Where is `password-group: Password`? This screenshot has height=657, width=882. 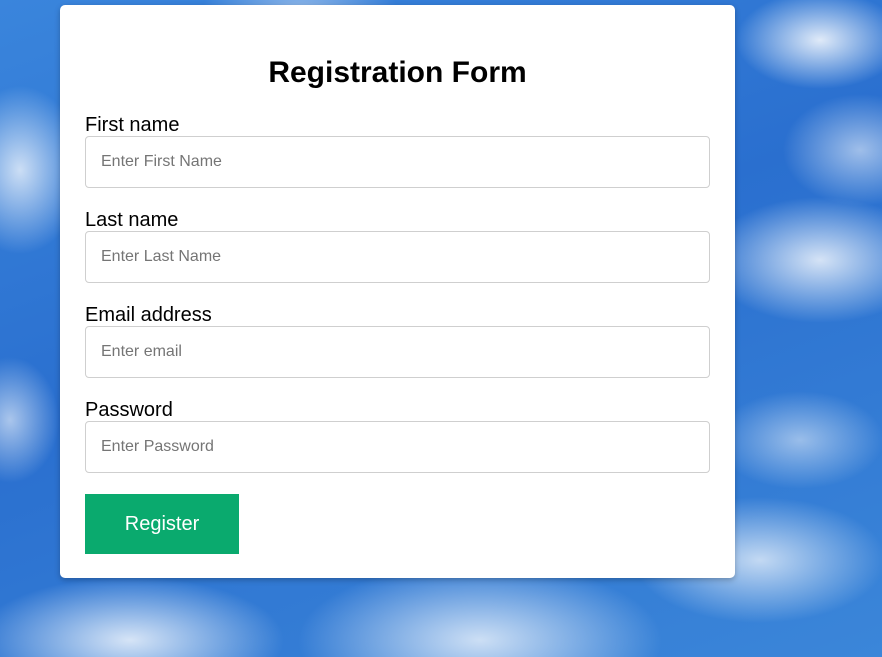
password-group: Password is located at coordinates (397, 436).